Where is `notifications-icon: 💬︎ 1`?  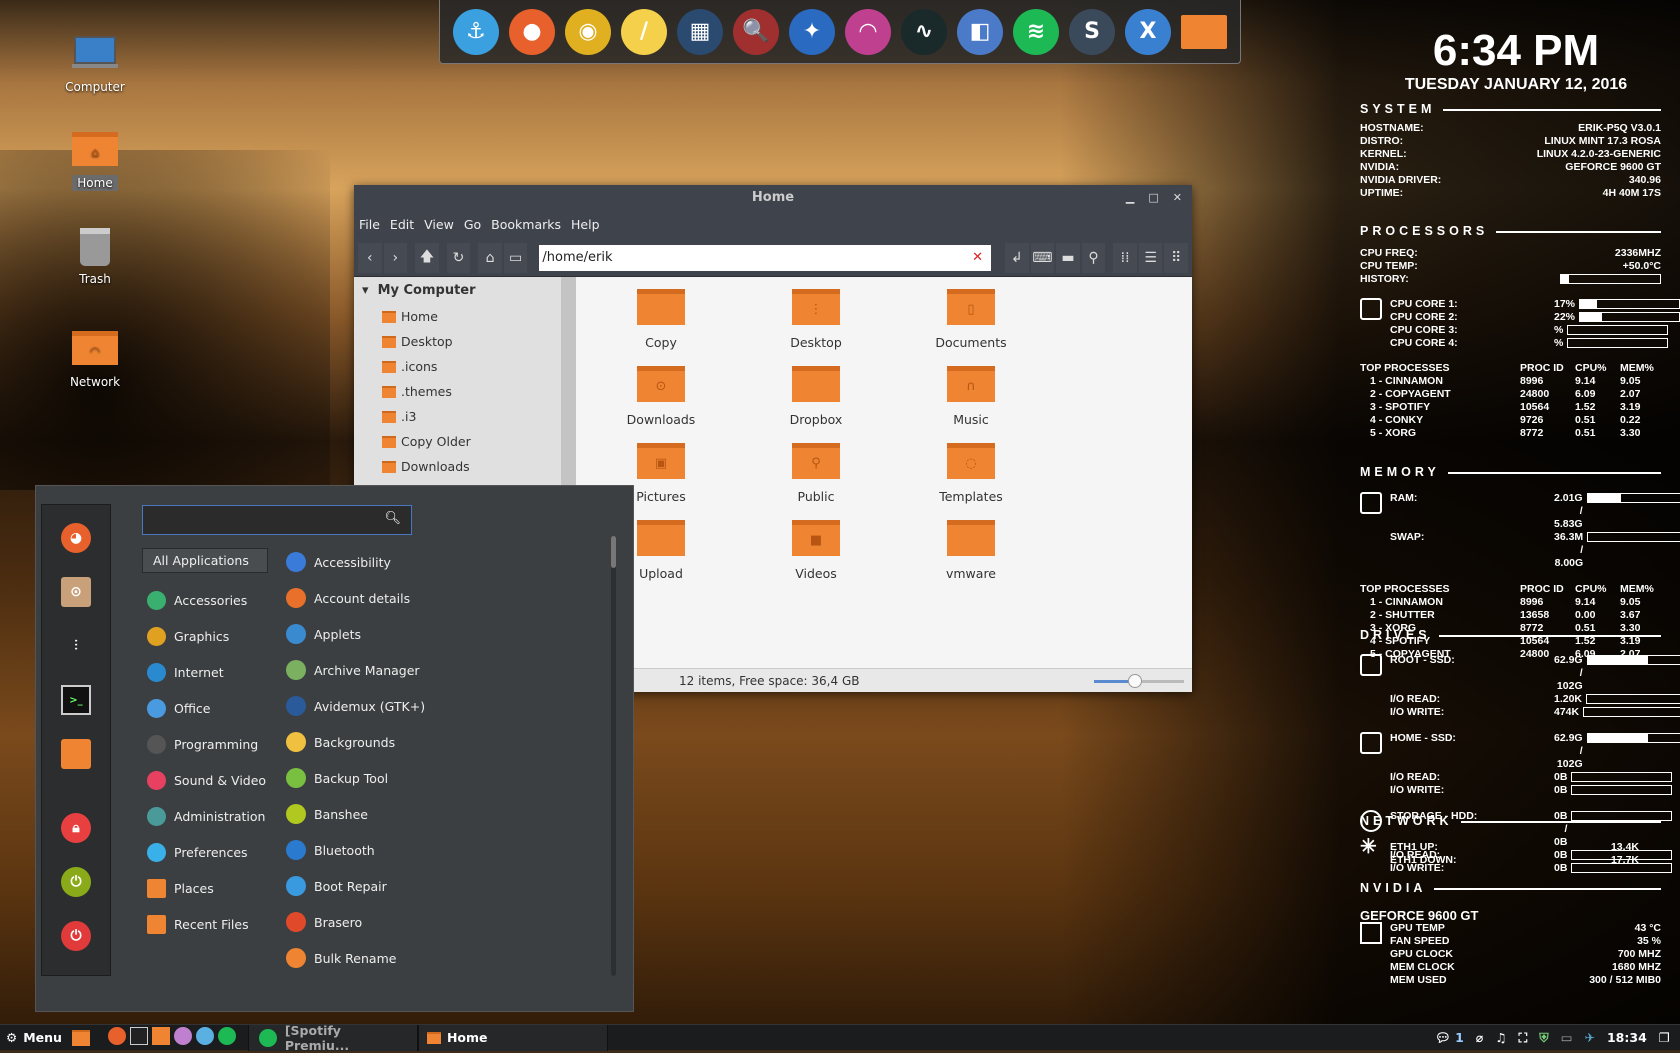
notifications-icon: 💬︎ 1 is located at coordinates (1449, 1038).